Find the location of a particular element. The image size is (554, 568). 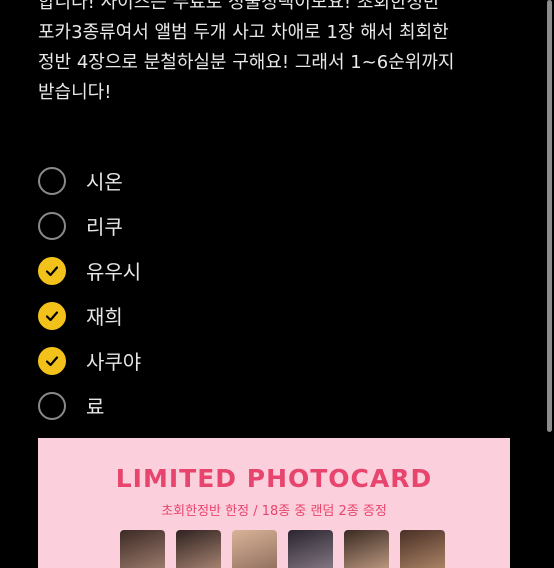

option-label: 유우시 is located at coordinates (114, 272).